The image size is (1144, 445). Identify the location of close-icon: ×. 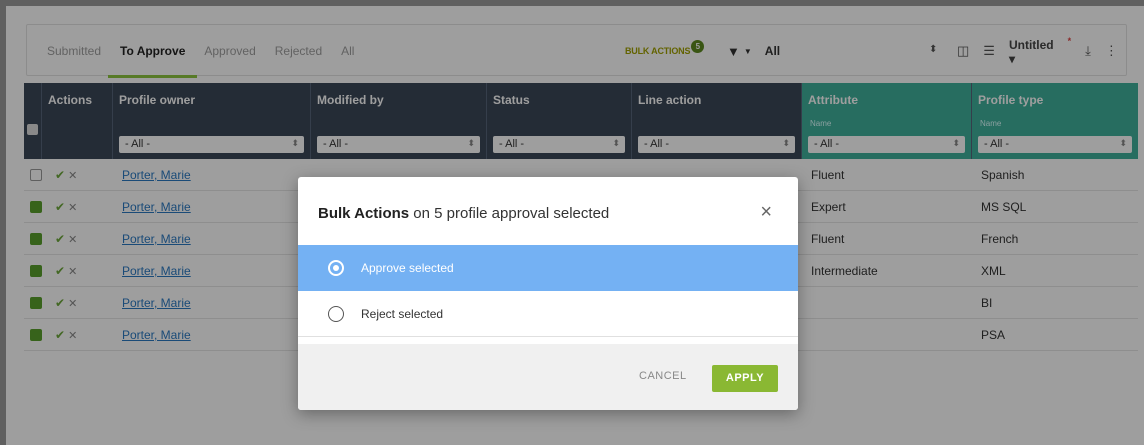
(766, 212).